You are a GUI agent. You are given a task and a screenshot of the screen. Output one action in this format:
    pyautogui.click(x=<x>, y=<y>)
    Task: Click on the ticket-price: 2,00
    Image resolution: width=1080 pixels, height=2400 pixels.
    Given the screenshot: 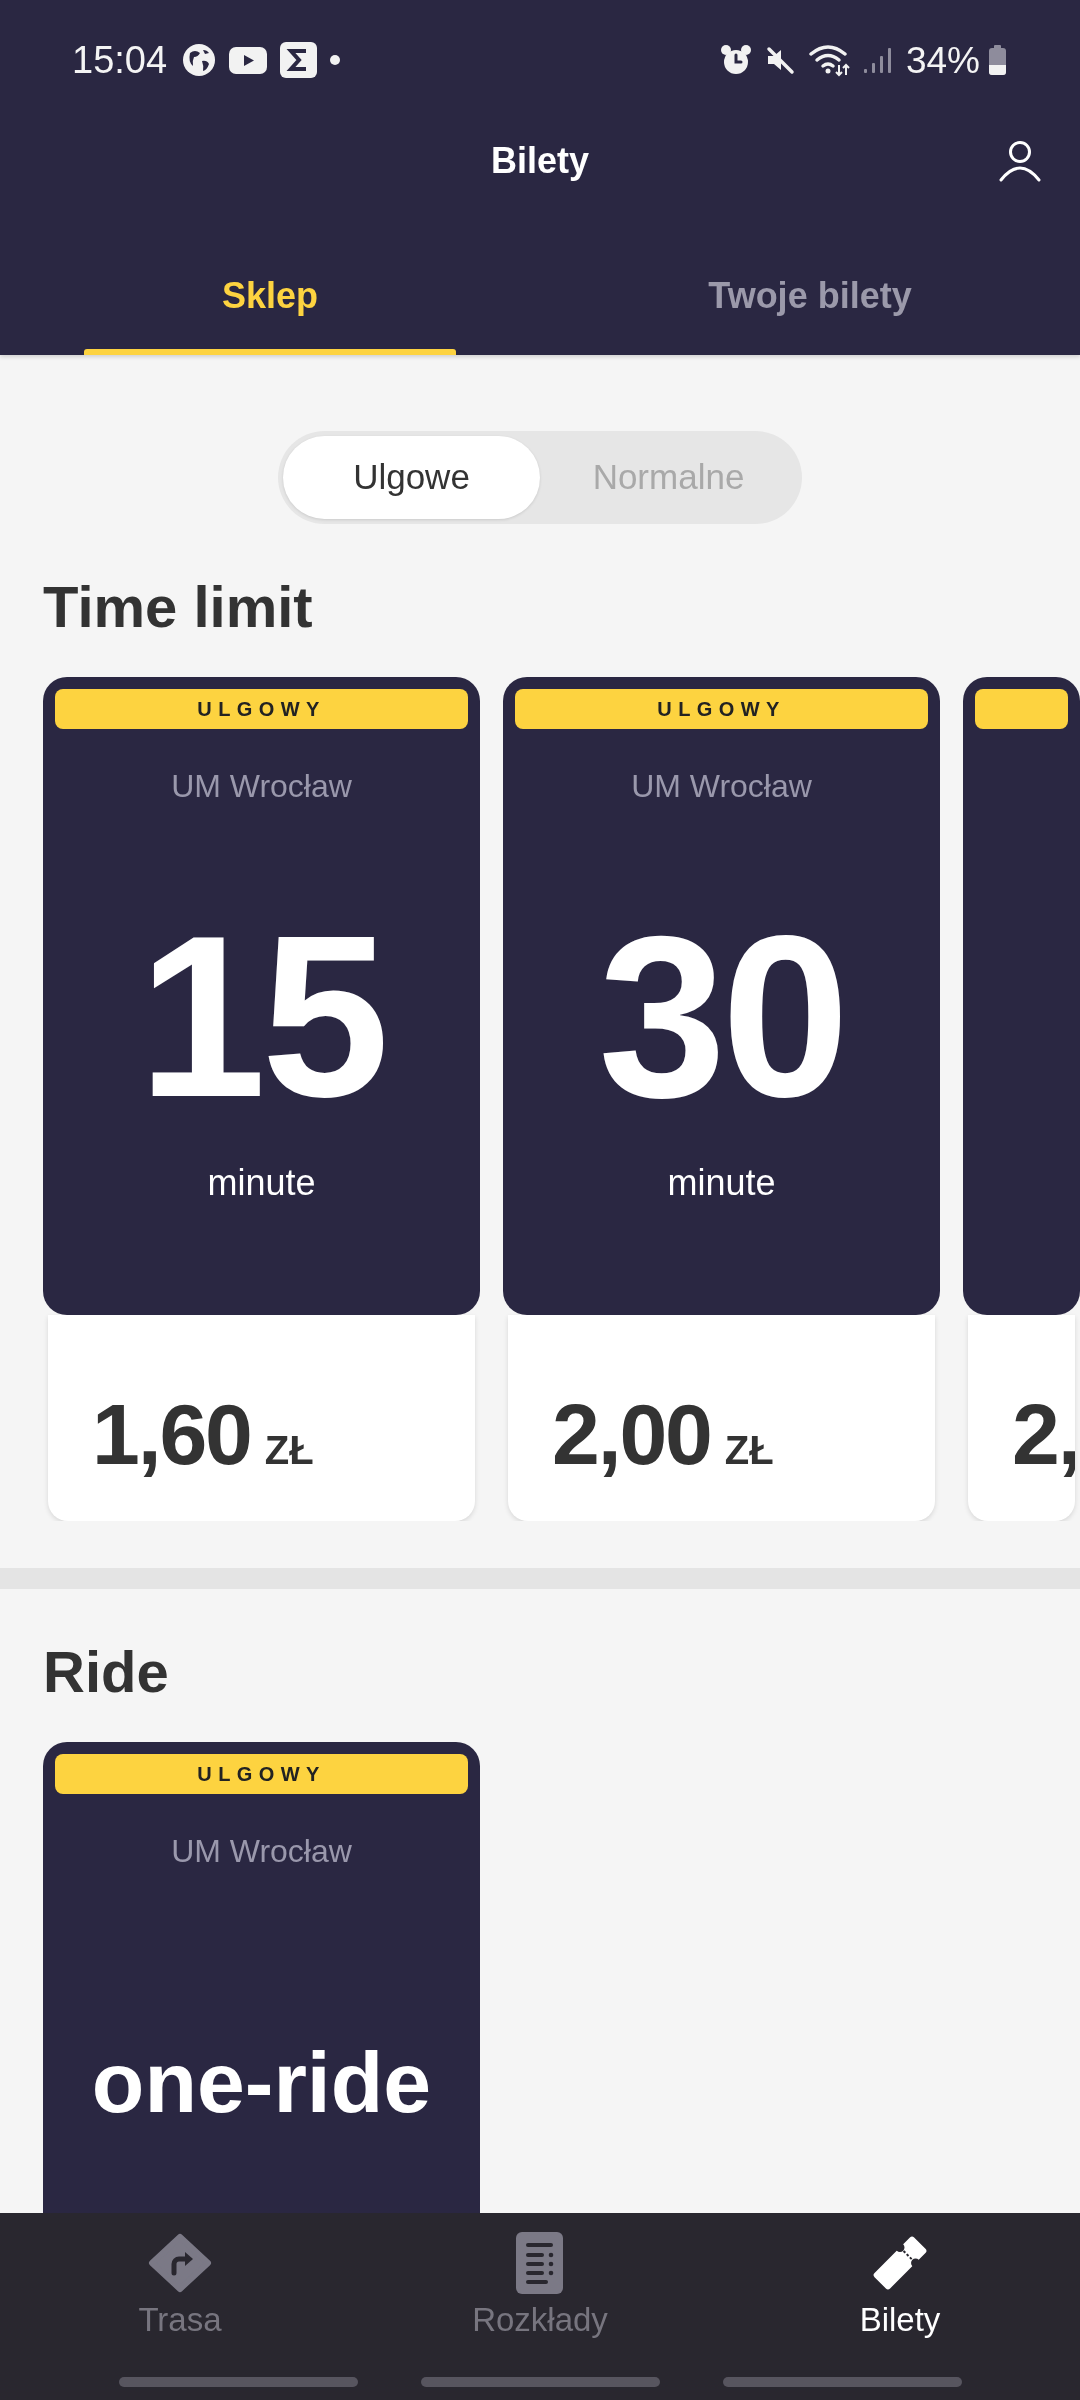 What is the action you would take?
    pyautogui.click(x=631, y=1434)
    